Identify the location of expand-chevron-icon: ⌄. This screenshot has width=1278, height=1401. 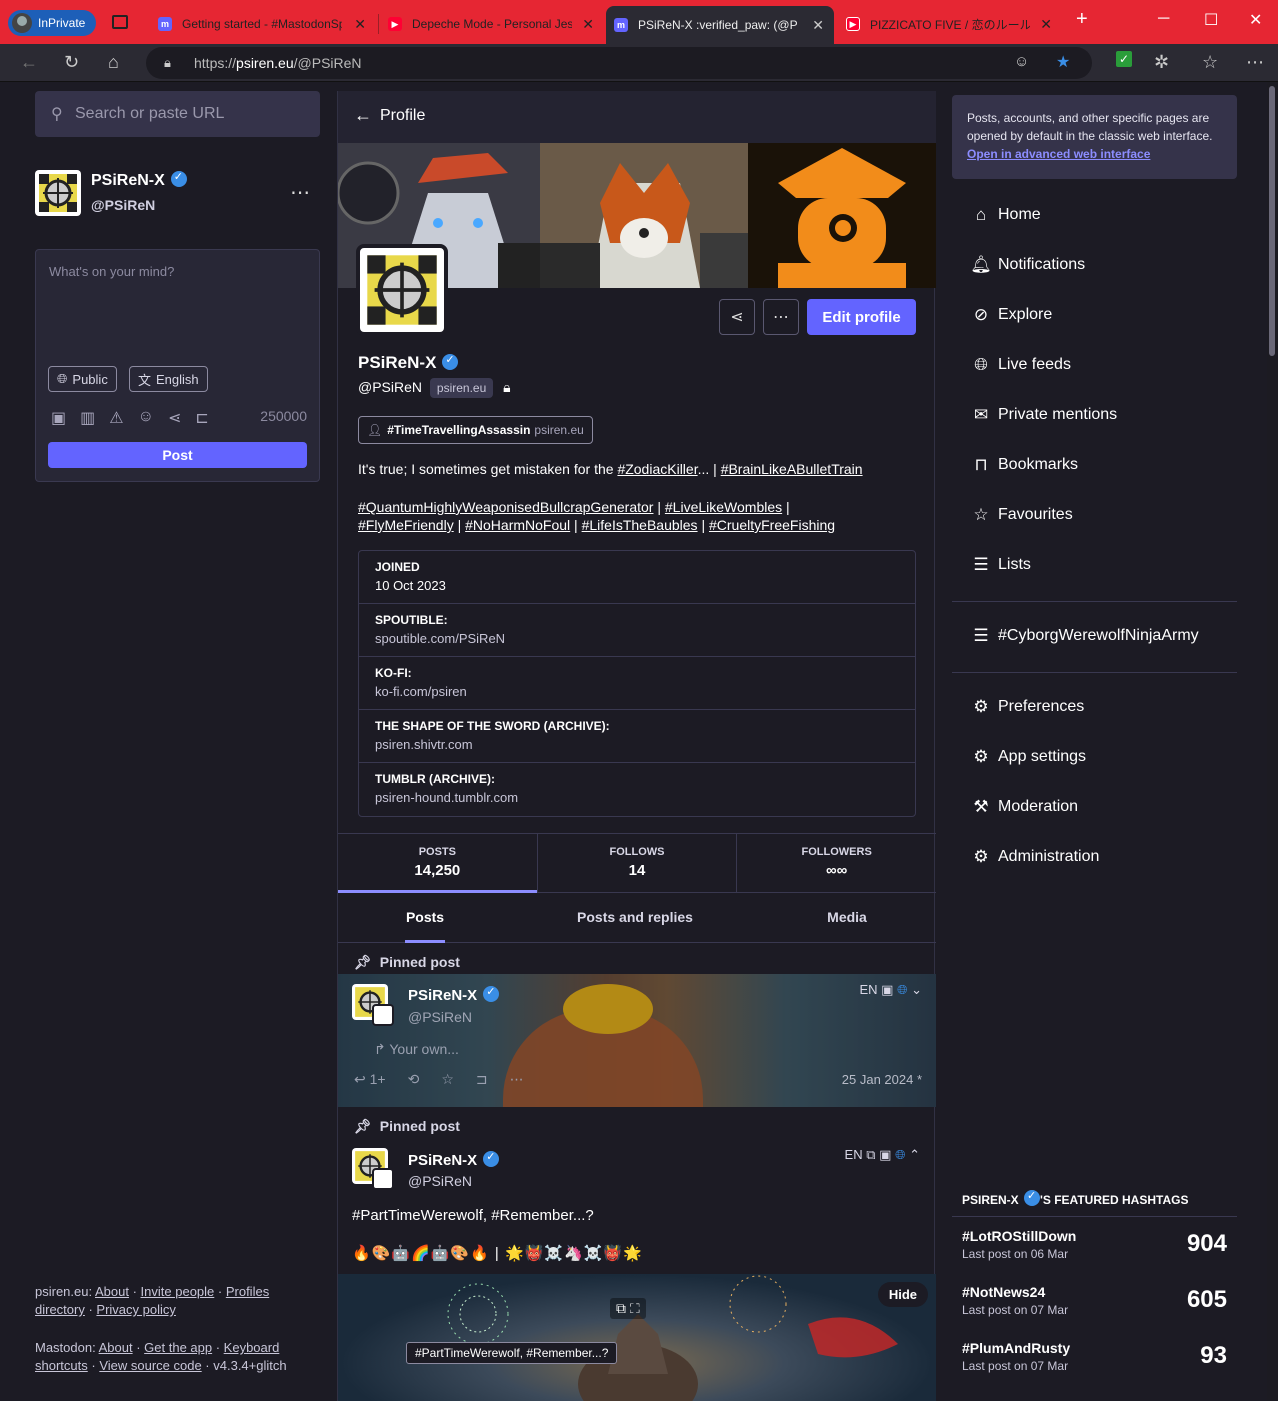
(916, 989).